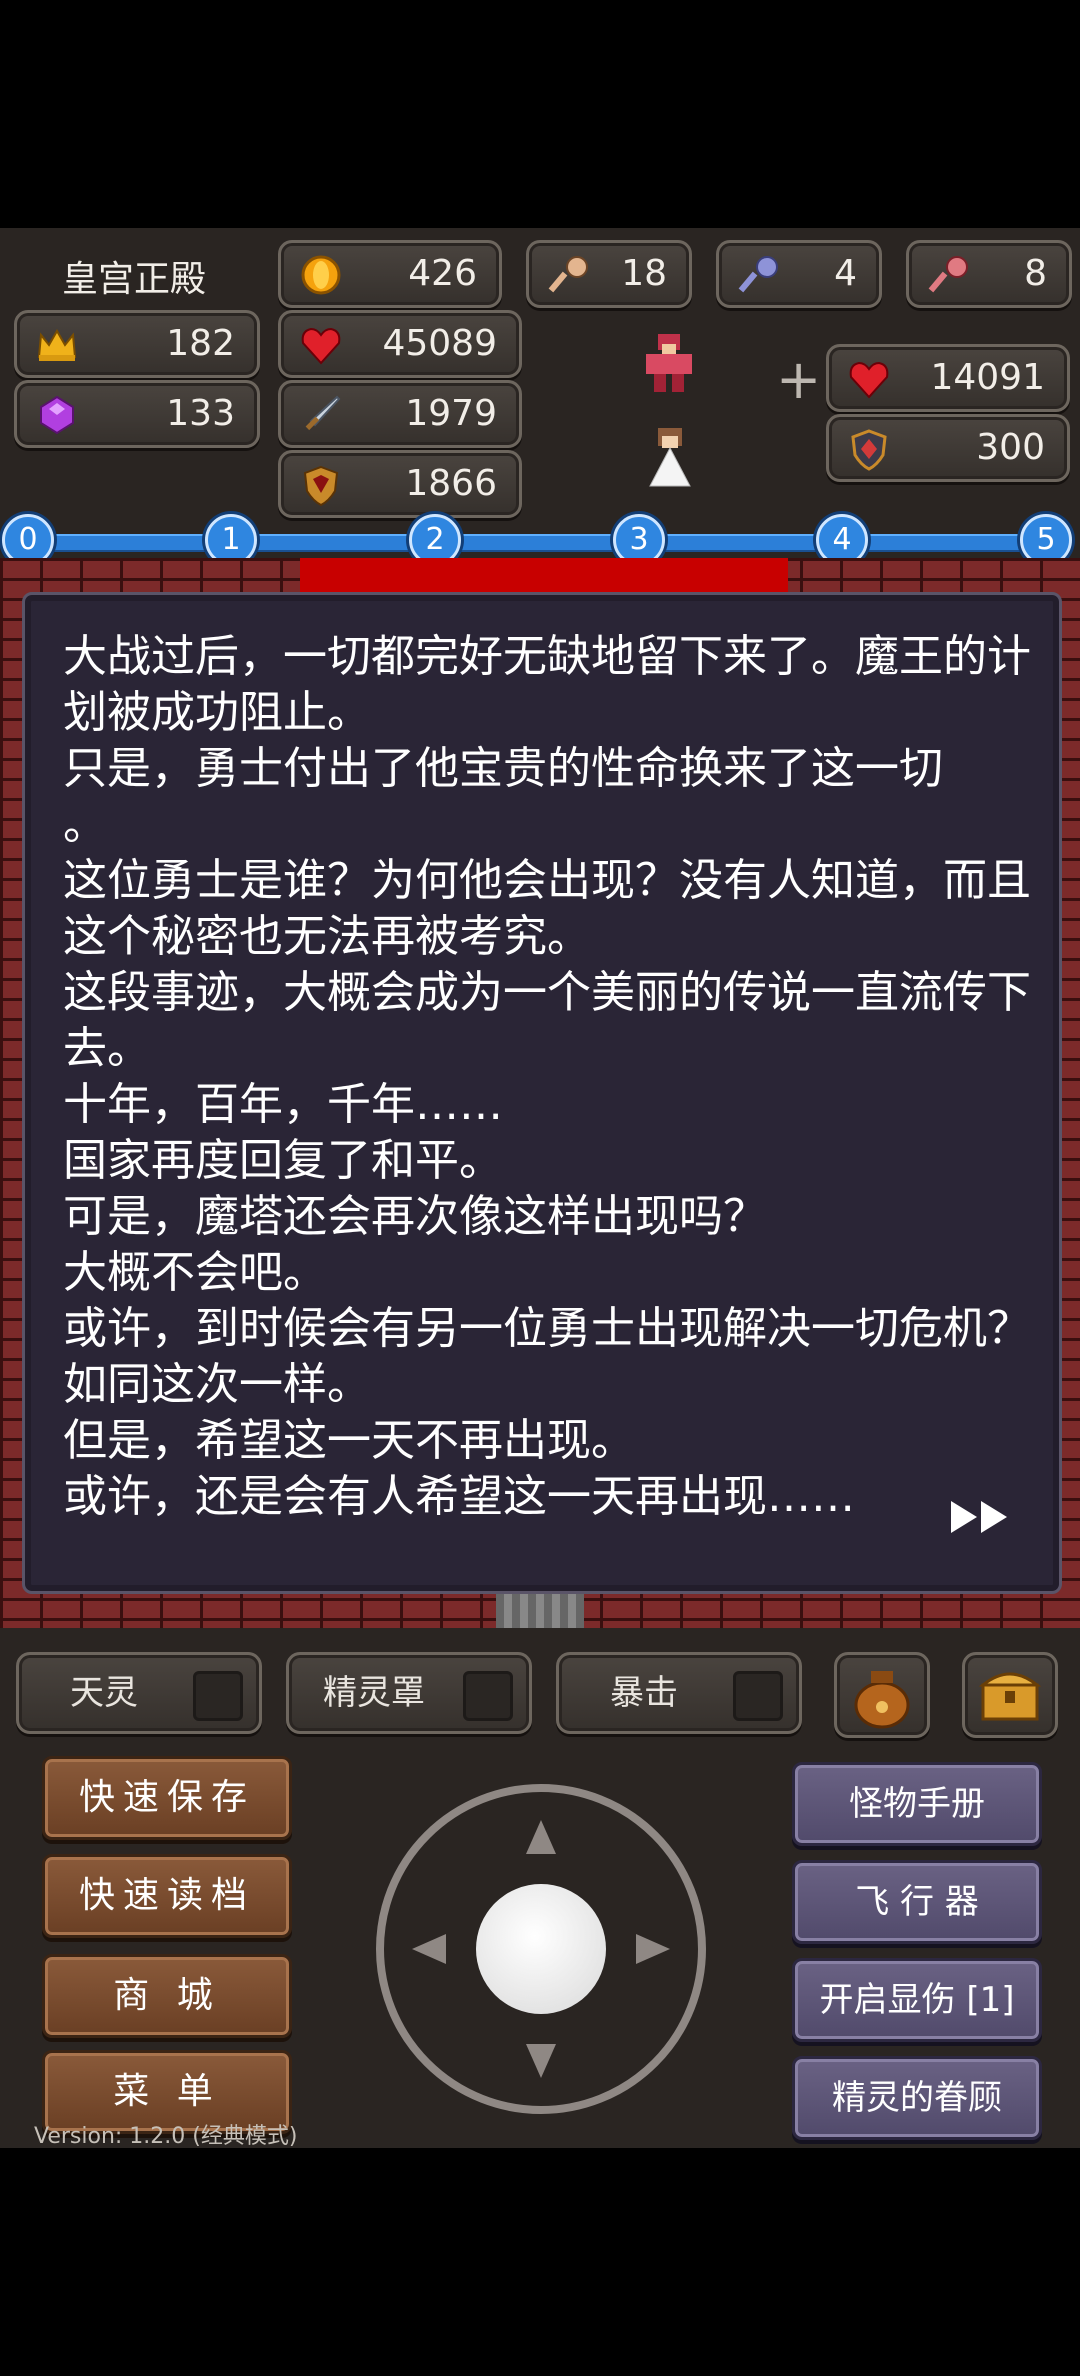 This screenshot has height=2376, width=1080. I want to click on gems-value: 133, so click(200, 413).